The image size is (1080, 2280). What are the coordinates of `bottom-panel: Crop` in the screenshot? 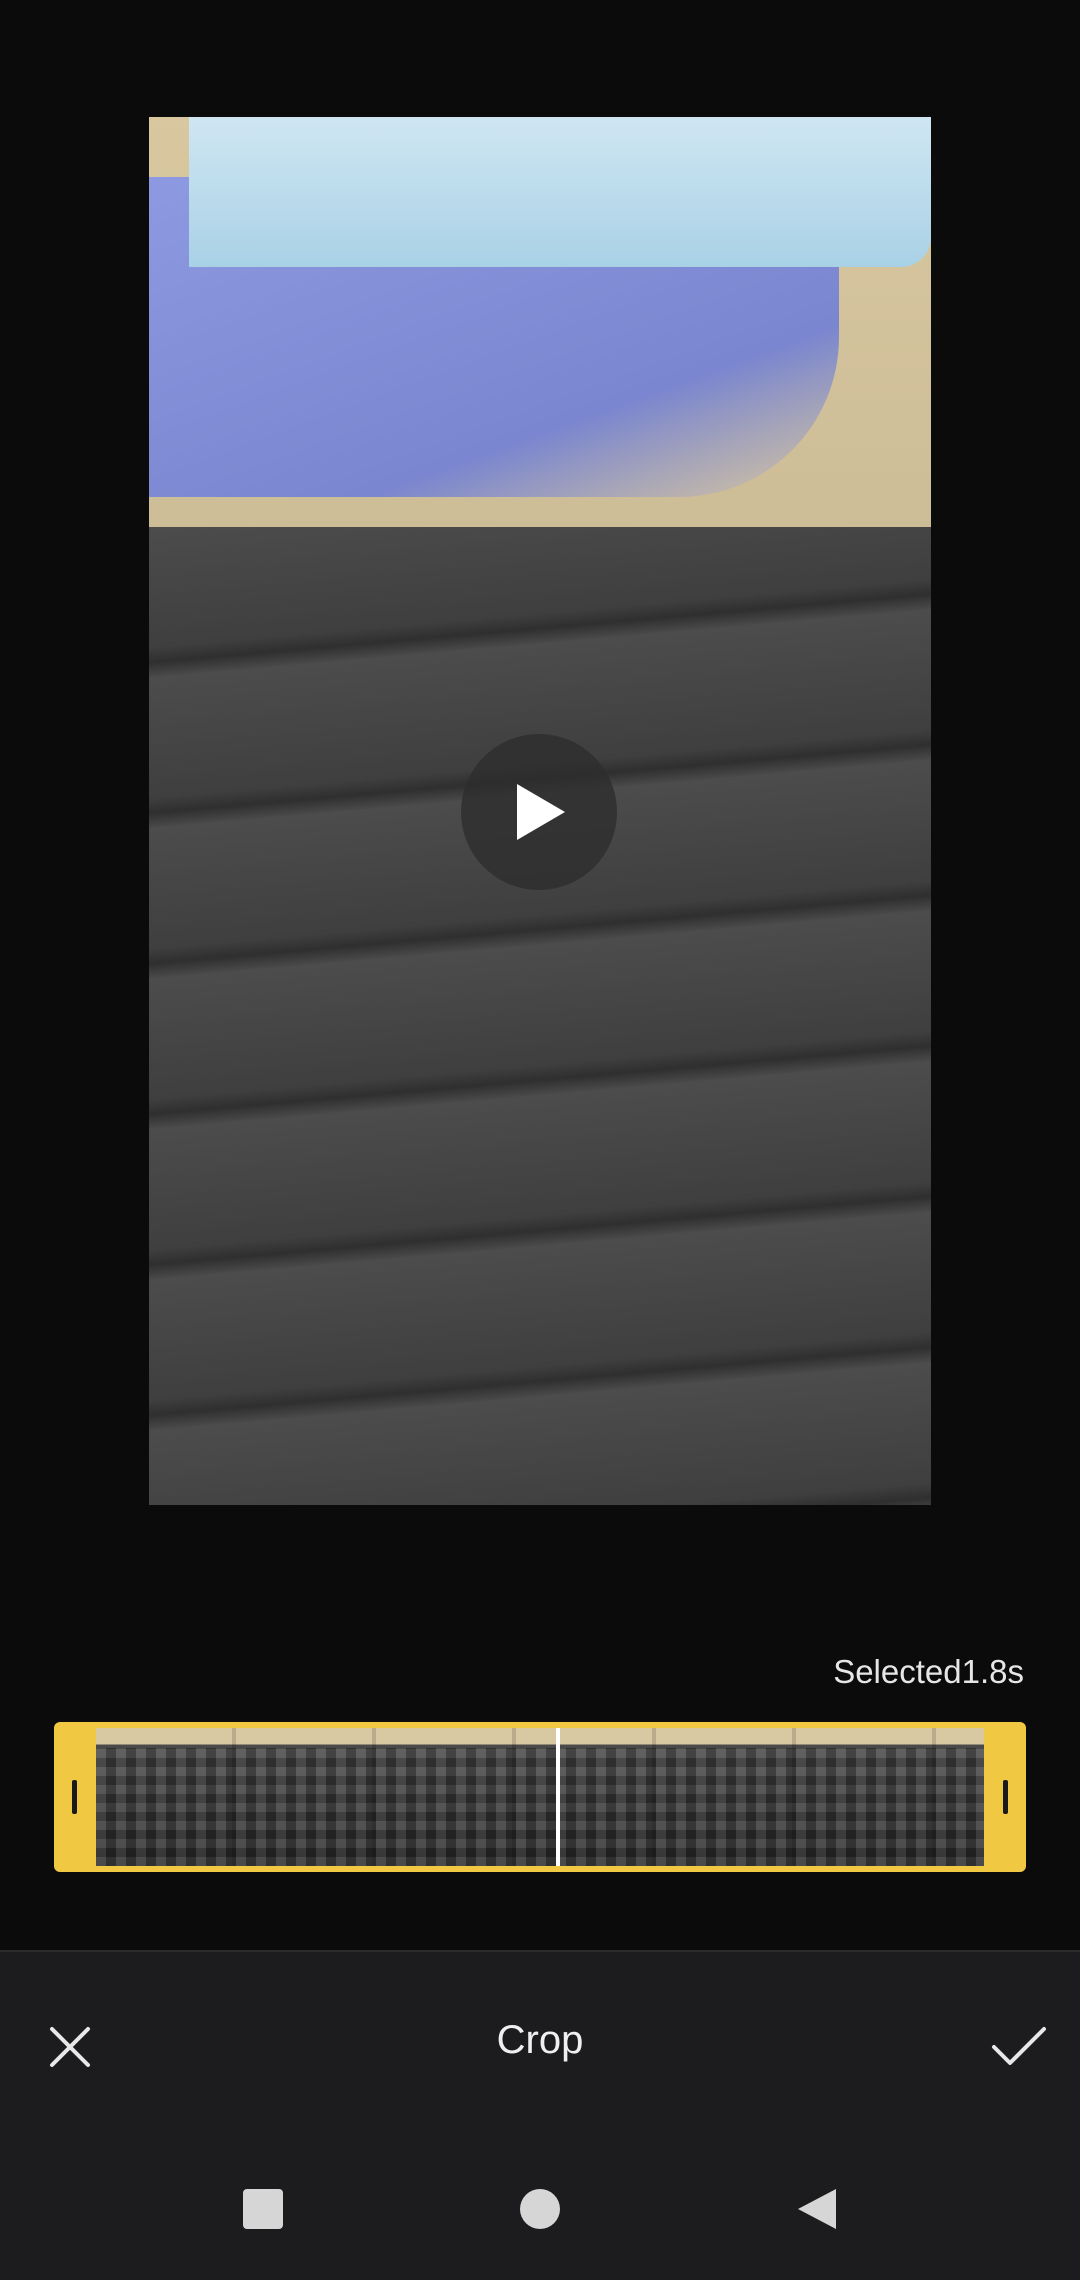 It's located at (540, 2116).